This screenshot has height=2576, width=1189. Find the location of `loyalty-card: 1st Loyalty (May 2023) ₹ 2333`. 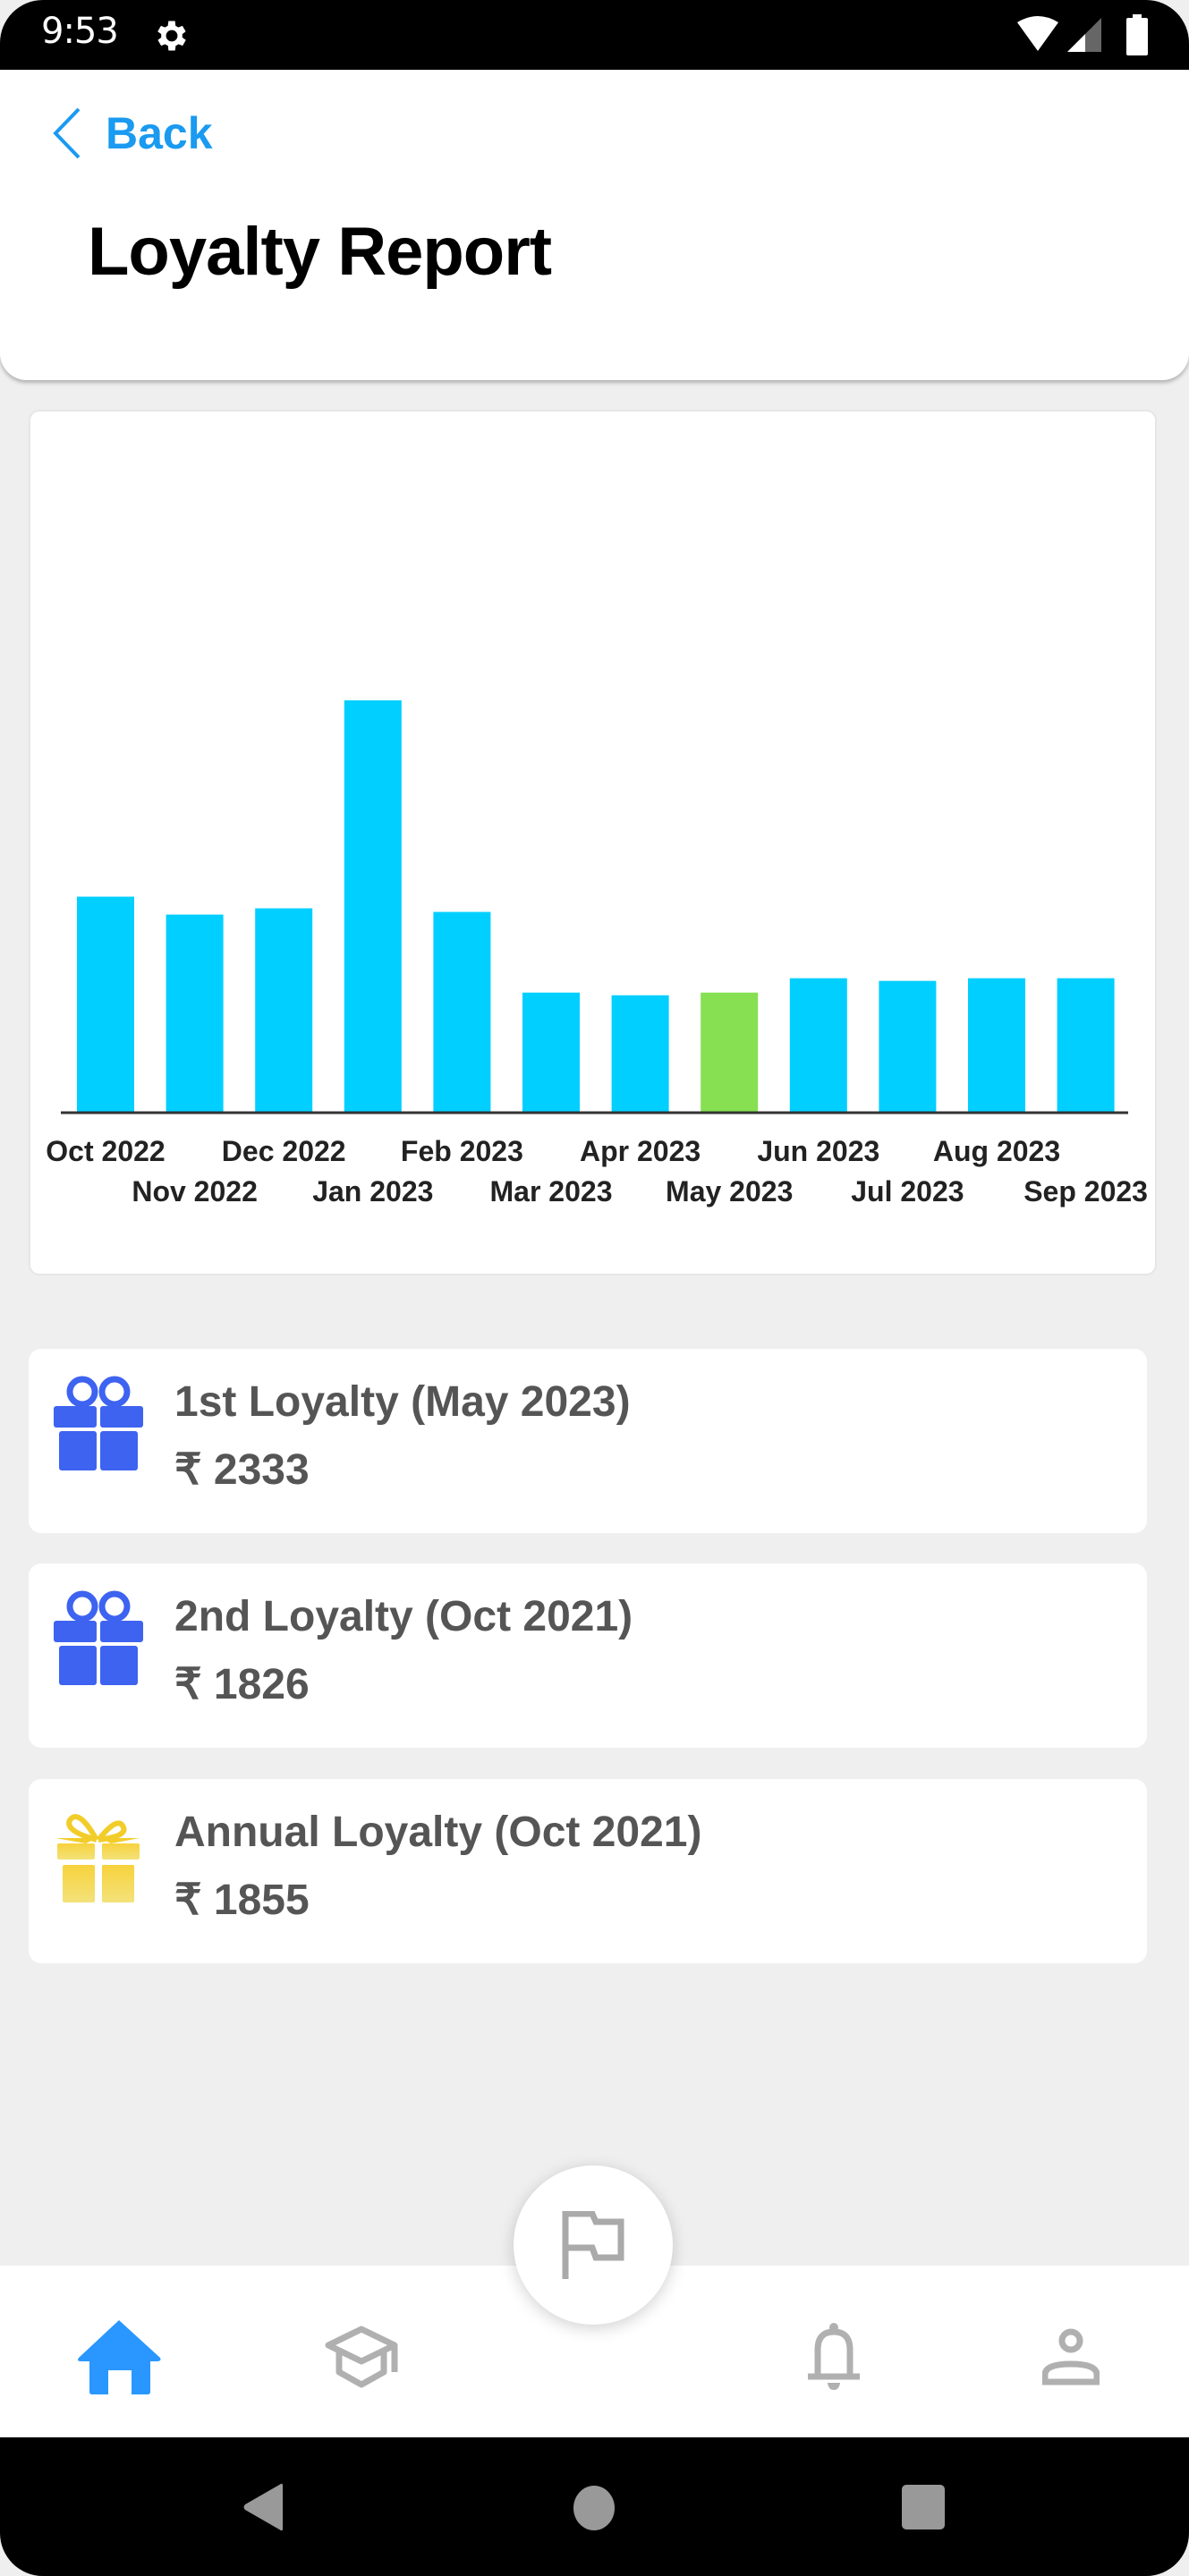

loyalty-card: 1st Loyalty (May 2023) ₹ 2333 is located at coordinates (588, 1441).